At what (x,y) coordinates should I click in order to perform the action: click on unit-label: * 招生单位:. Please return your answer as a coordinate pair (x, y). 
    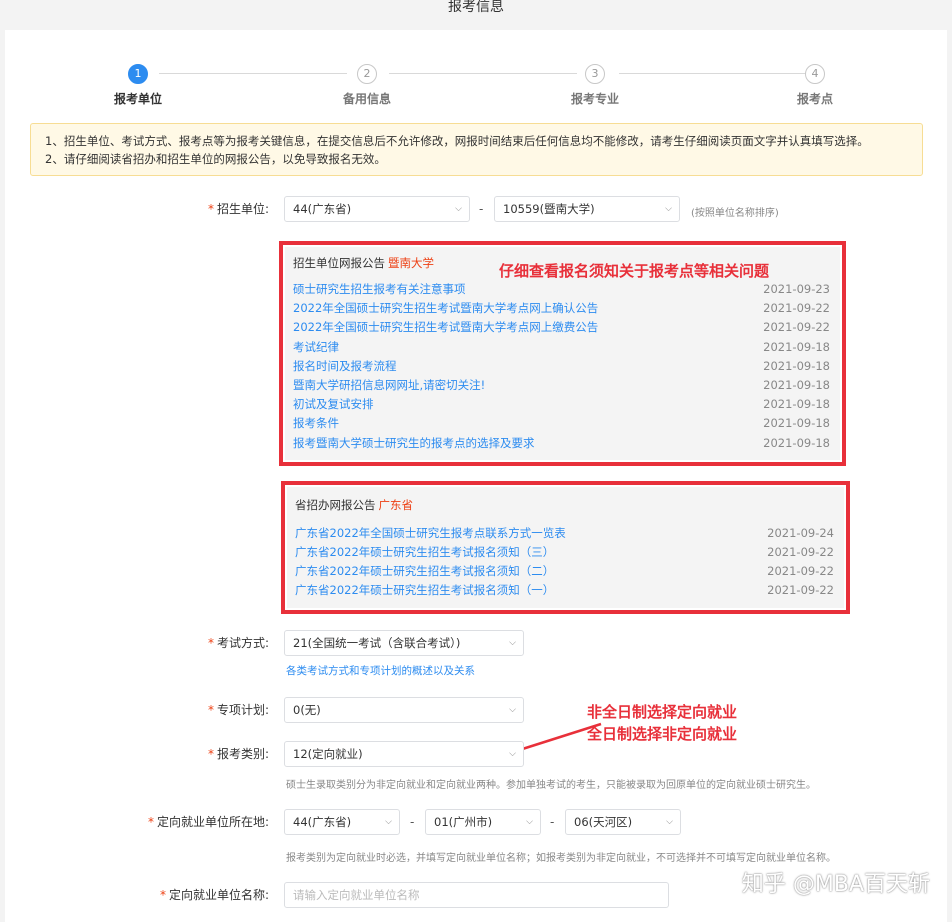
    Looking at the image, I should click on (238, 209).